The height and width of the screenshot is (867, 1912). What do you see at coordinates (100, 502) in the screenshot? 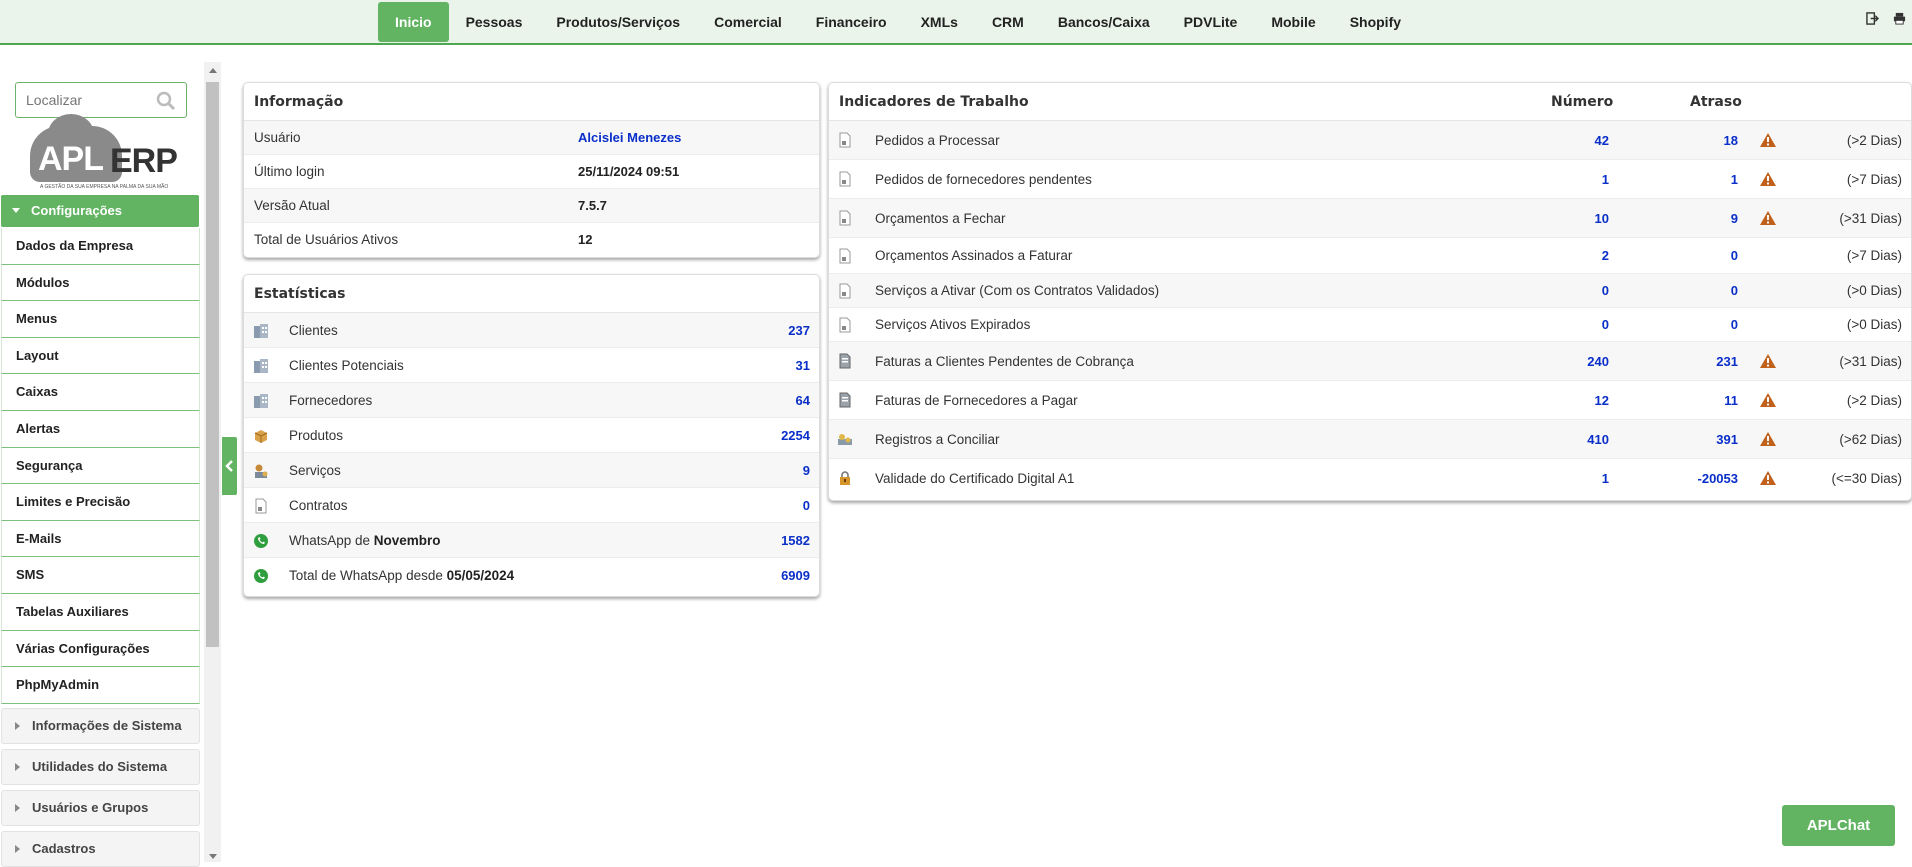
I see `menu-item-limites-e-precisao: Limites e Precisão` at bounding box center [100, 502].